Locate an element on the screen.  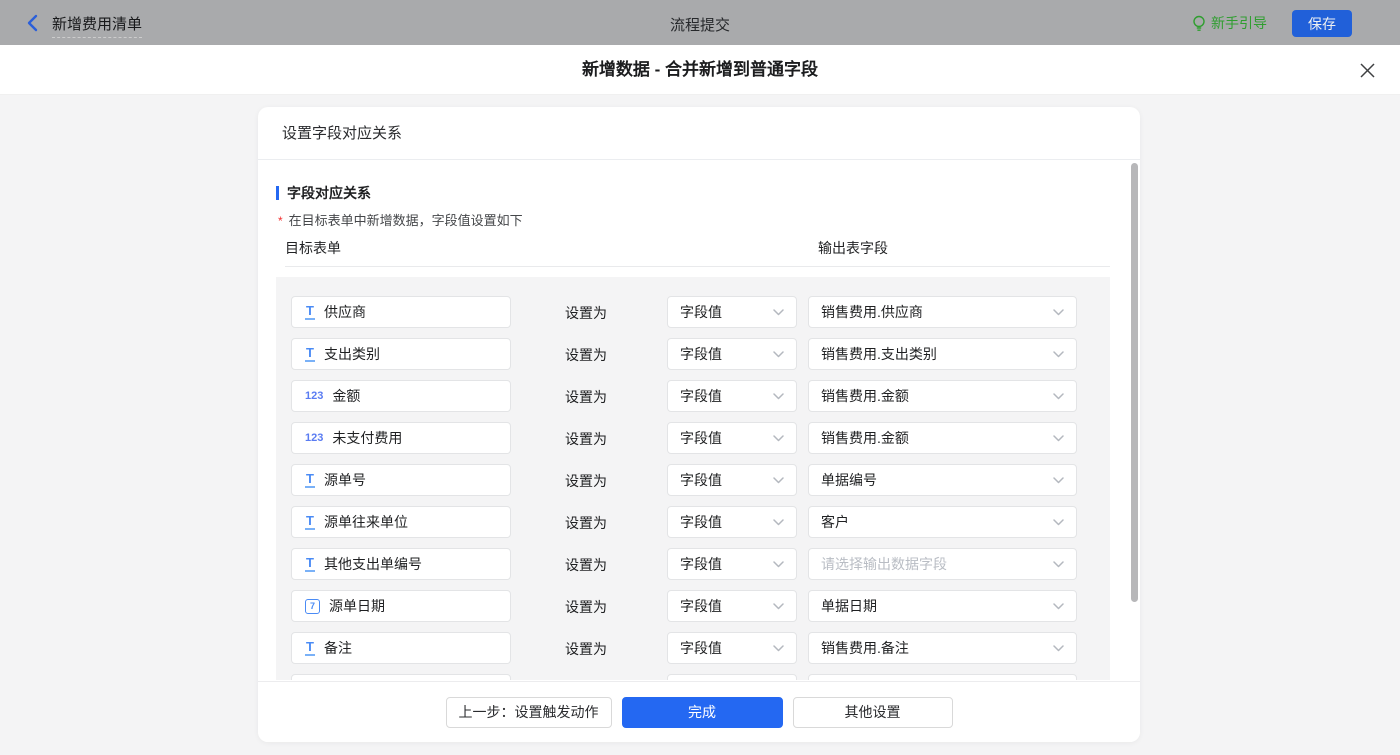
target-field-box: 123 未支付费用 is located at coordinates (401, 438).